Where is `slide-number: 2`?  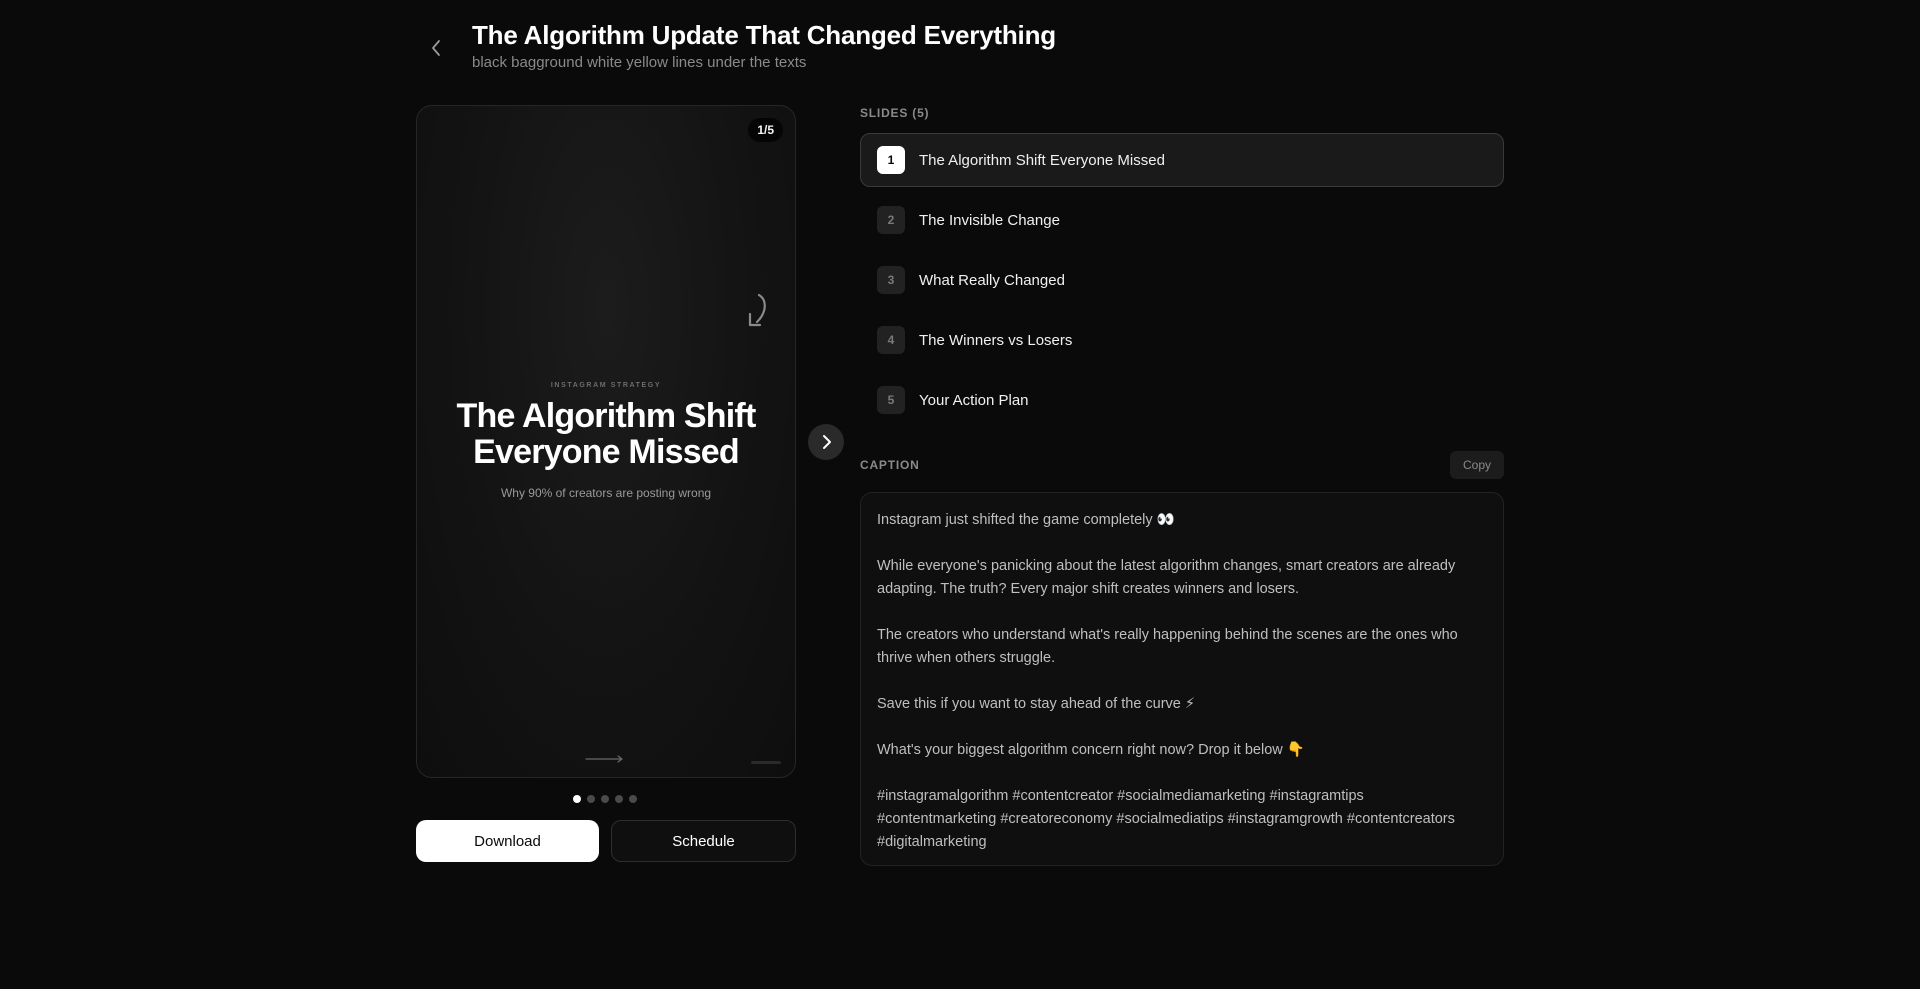
slide-number: 2 is located at coordinates (891, 220).